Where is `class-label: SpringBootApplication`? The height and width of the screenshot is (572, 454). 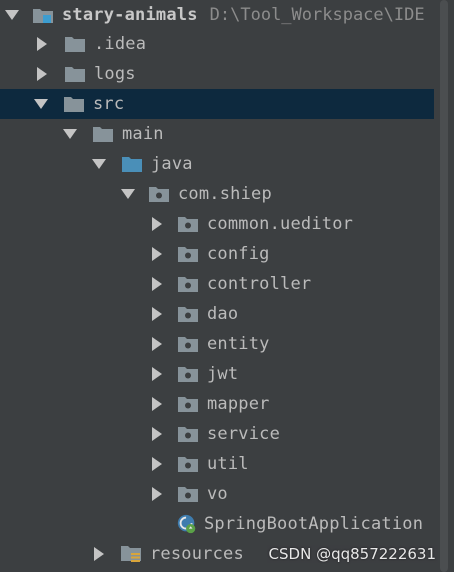 class-label: SpringBootApplication is located at coordinates (314, 524).